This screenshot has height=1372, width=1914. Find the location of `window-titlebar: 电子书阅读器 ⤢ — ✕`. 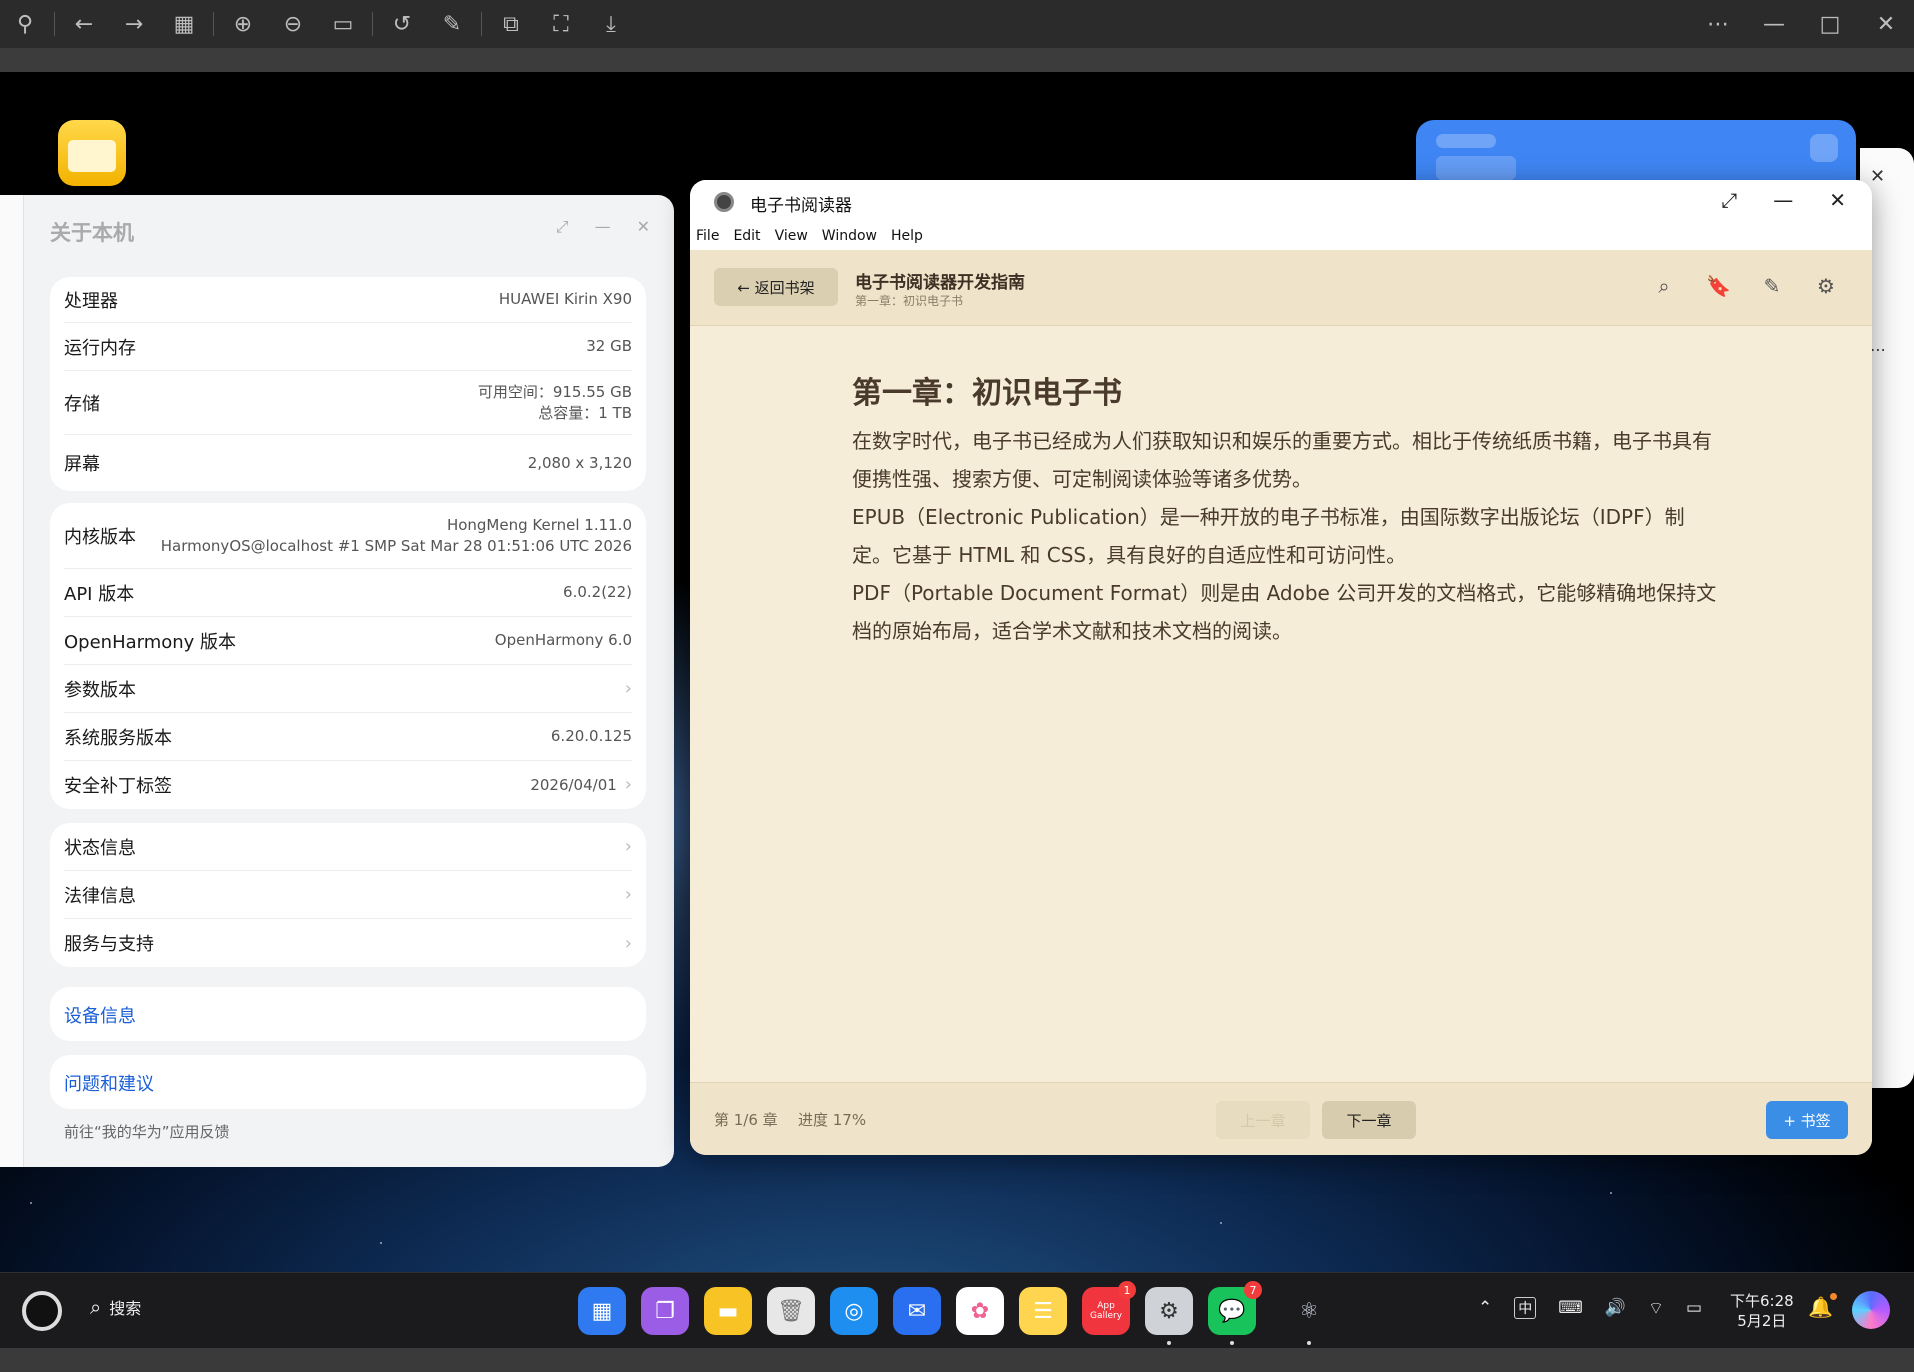

window-titlebar: 电子书阅读器 ⤢ — ✕ is located at coordinates (1281, 201).